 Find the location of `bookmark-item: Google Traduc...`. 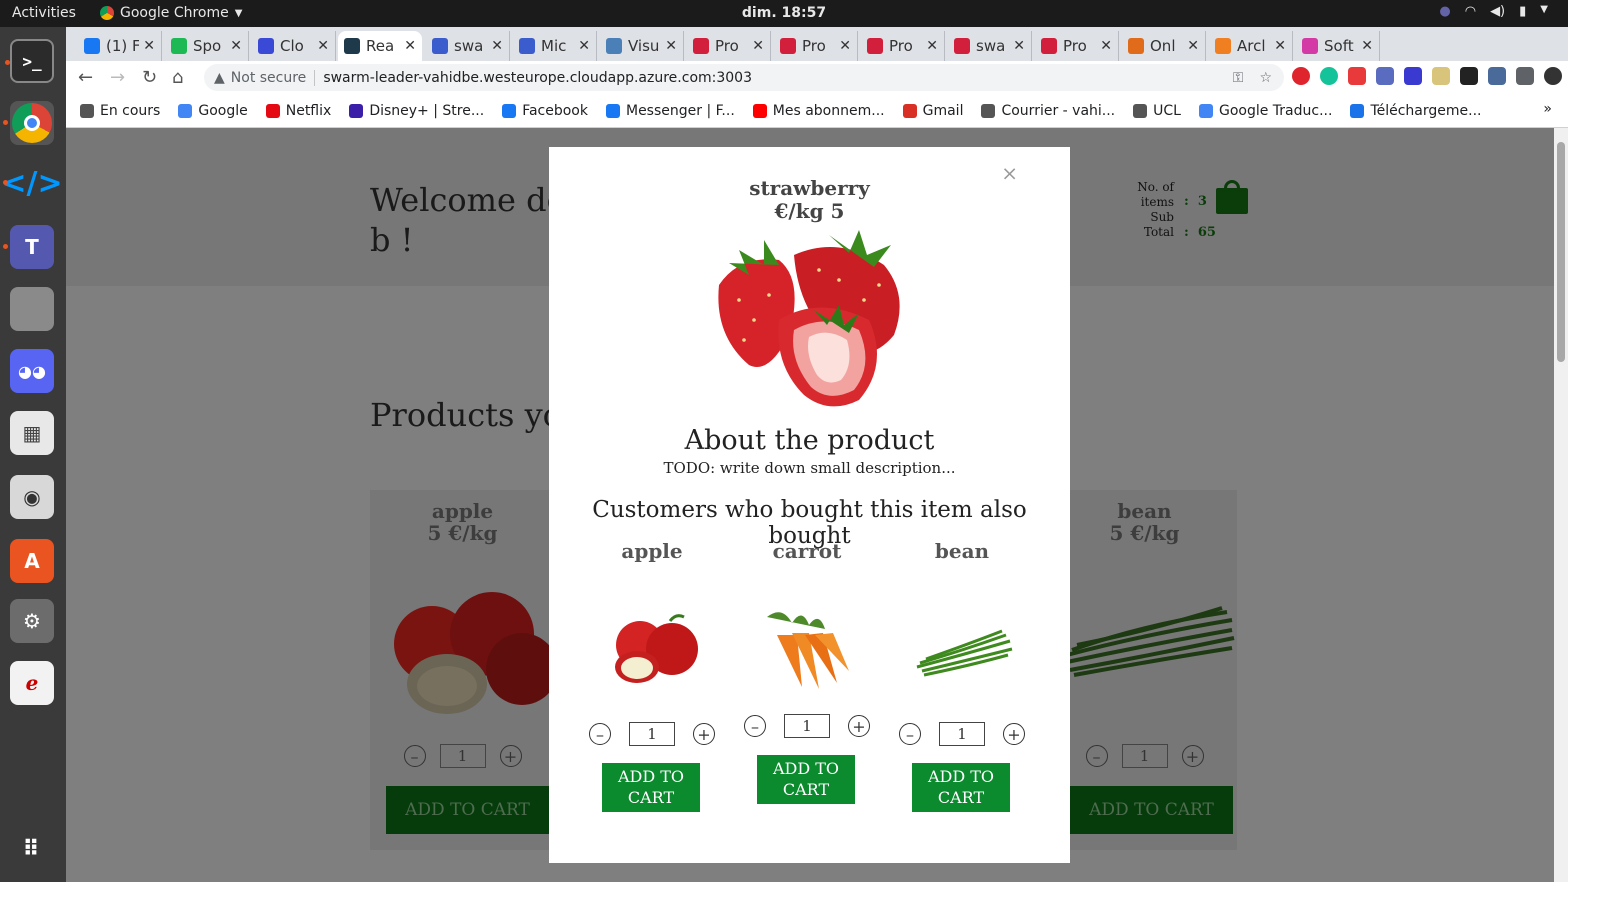

bookmark-item: Google Traduc... is located at coordinates (1265, 111).